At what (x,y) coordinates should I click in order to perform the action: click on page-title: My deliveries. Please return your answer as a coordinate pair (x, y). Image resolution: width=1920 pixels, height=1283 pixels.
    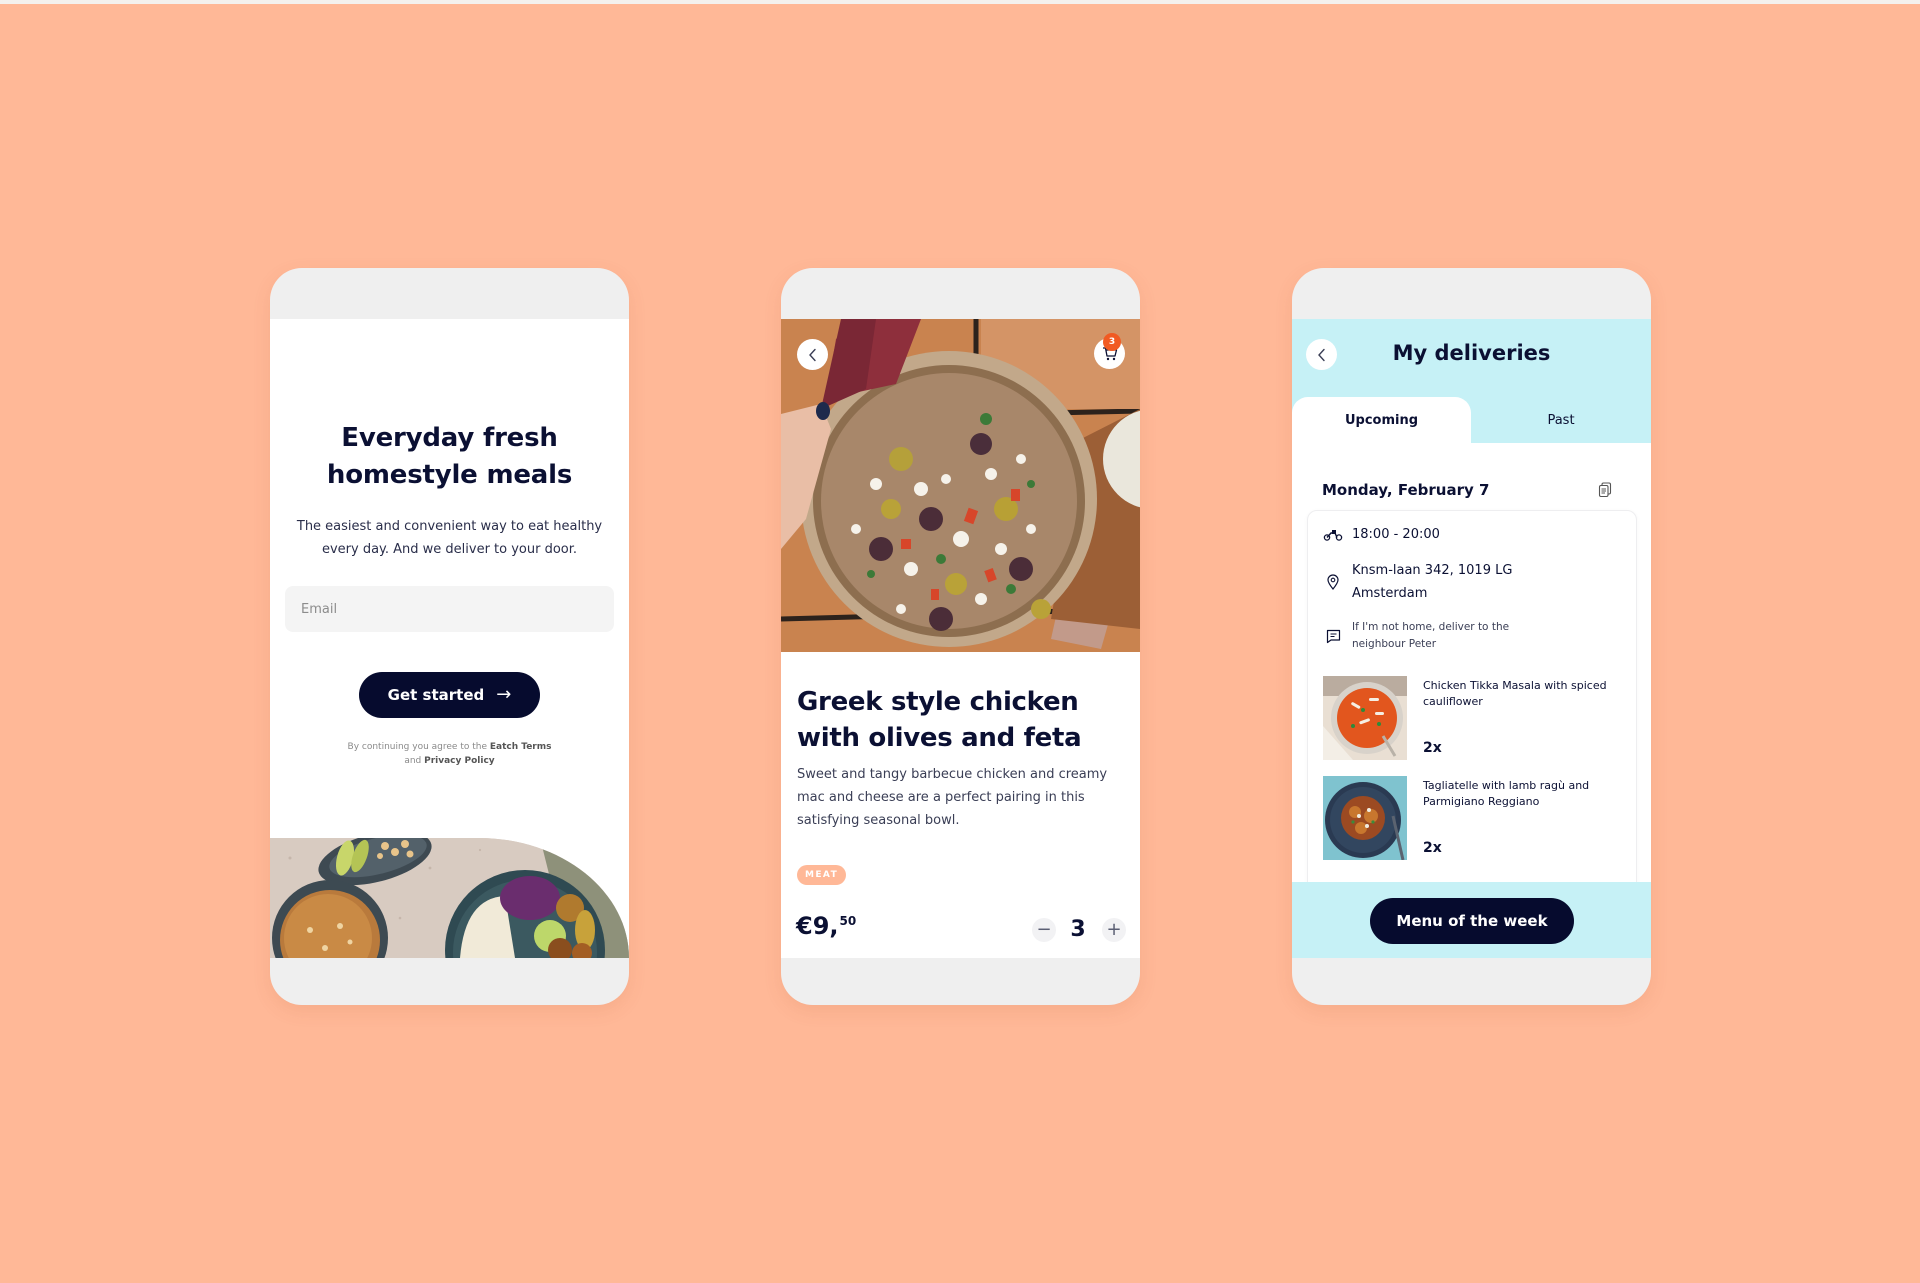
    Looking at the image, I should click on (1471, 353).